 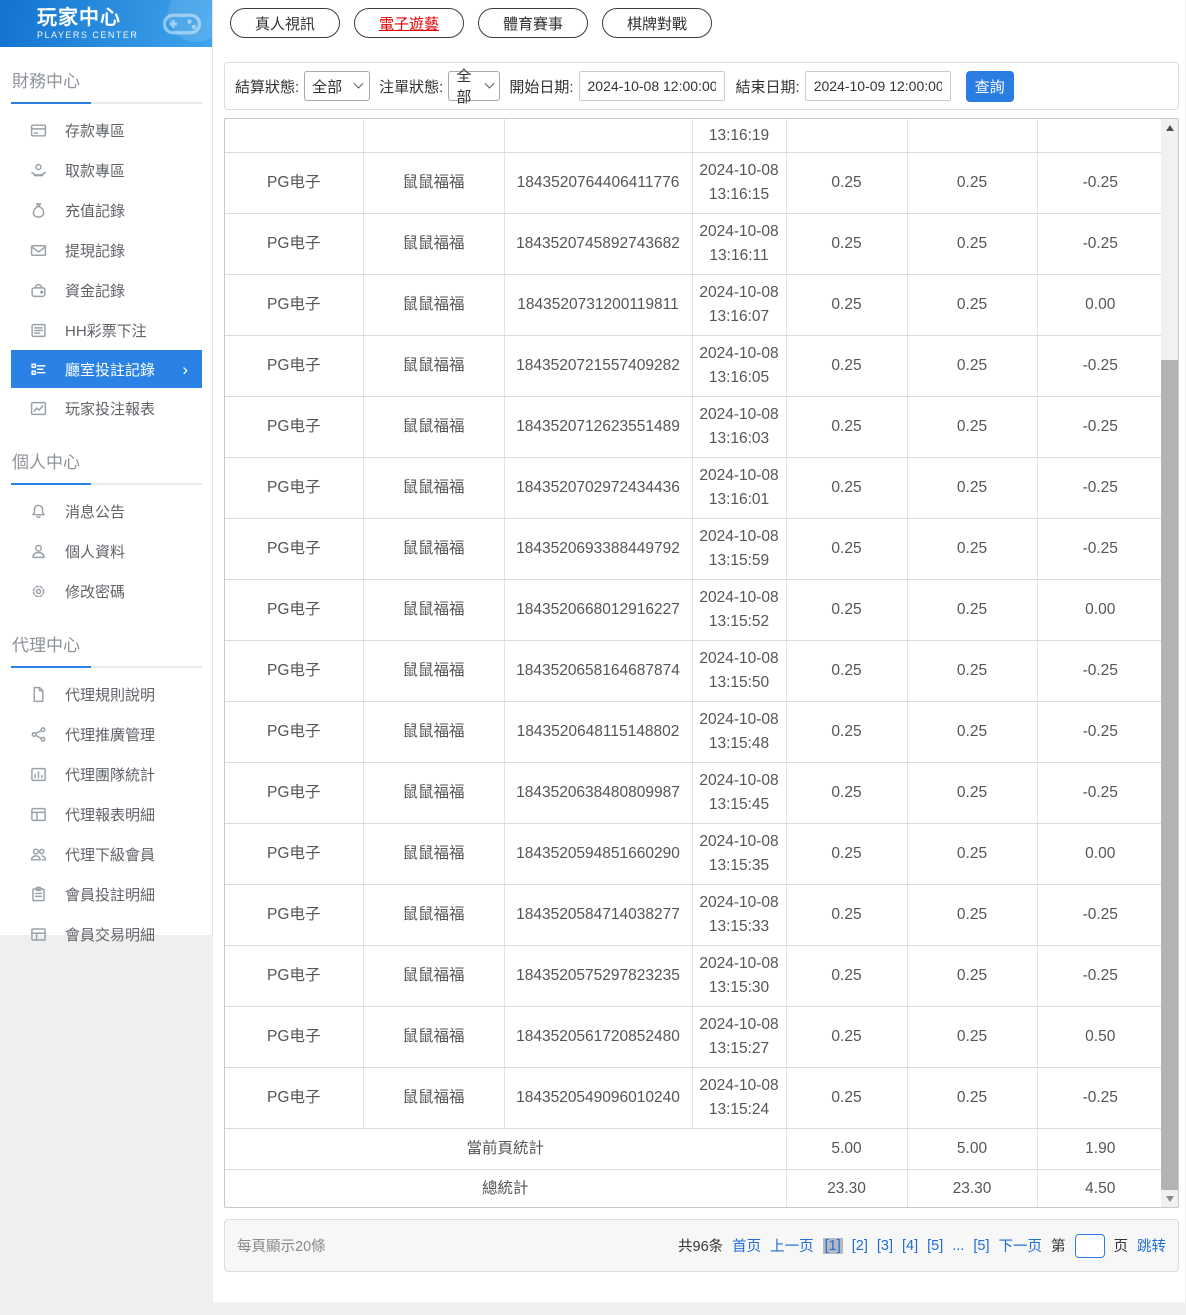 I want to click on report-icon, so click(x=38, y=408).